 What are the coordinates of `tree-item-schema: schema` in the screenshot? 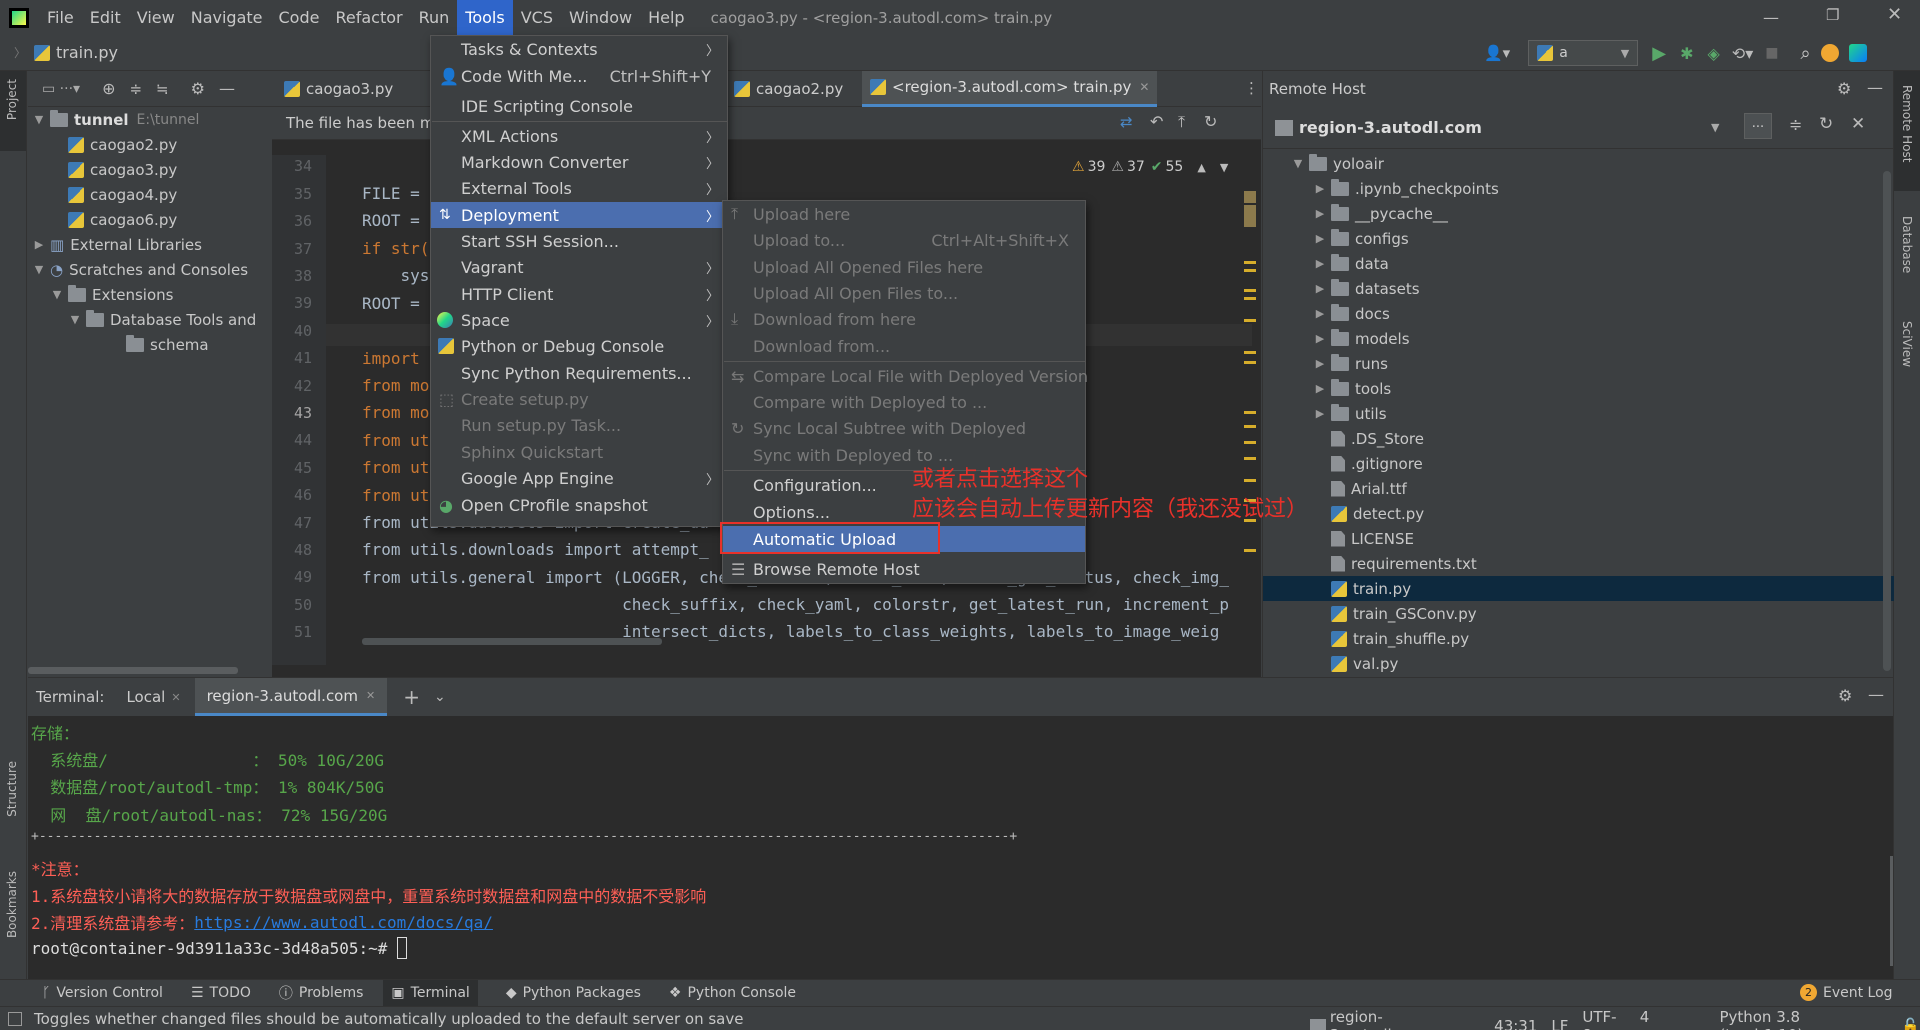 It's located at (150, 344).